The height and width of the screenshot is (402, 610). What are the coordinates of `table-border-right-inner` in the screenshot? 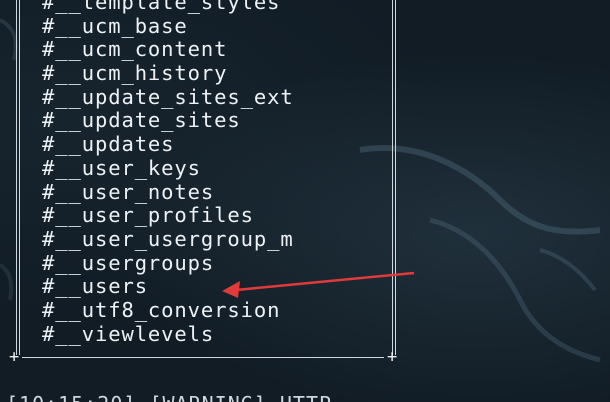 It's located at (395, 177).